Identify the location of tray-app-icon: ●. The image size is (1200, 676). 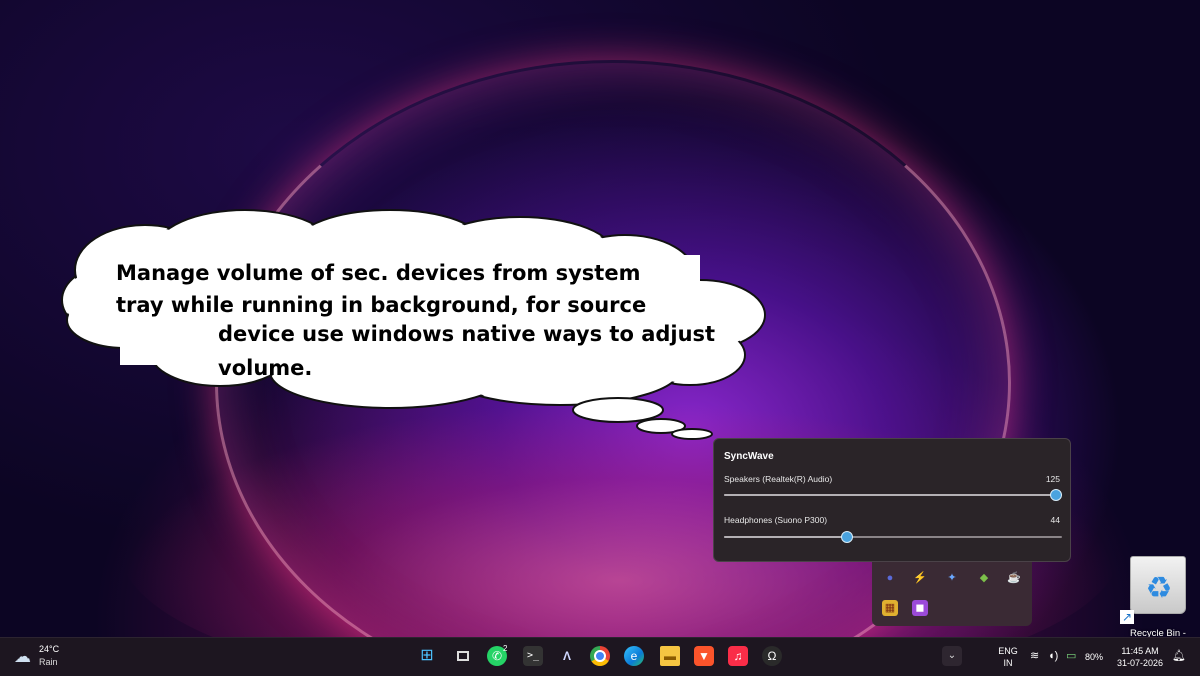
(890, 578).